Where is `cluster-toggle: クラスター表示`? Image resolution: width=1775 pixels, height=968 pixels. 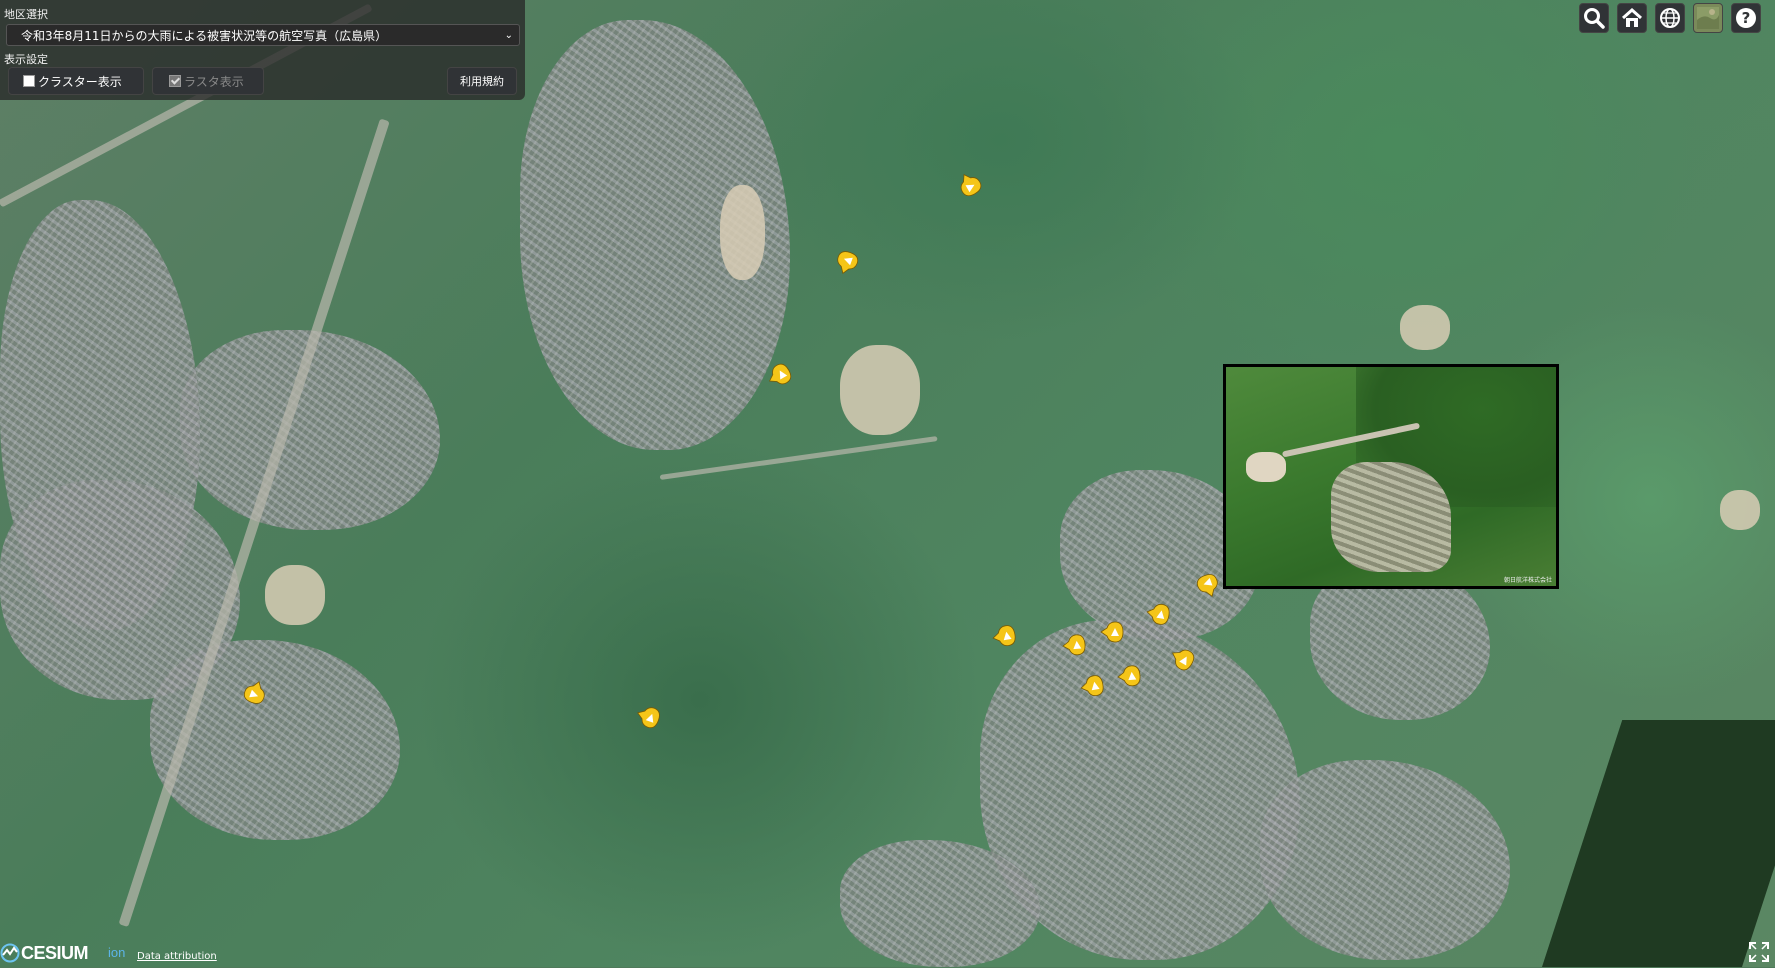
cluster-toggle: クラスター表示 is located at coordinates (76, 81).